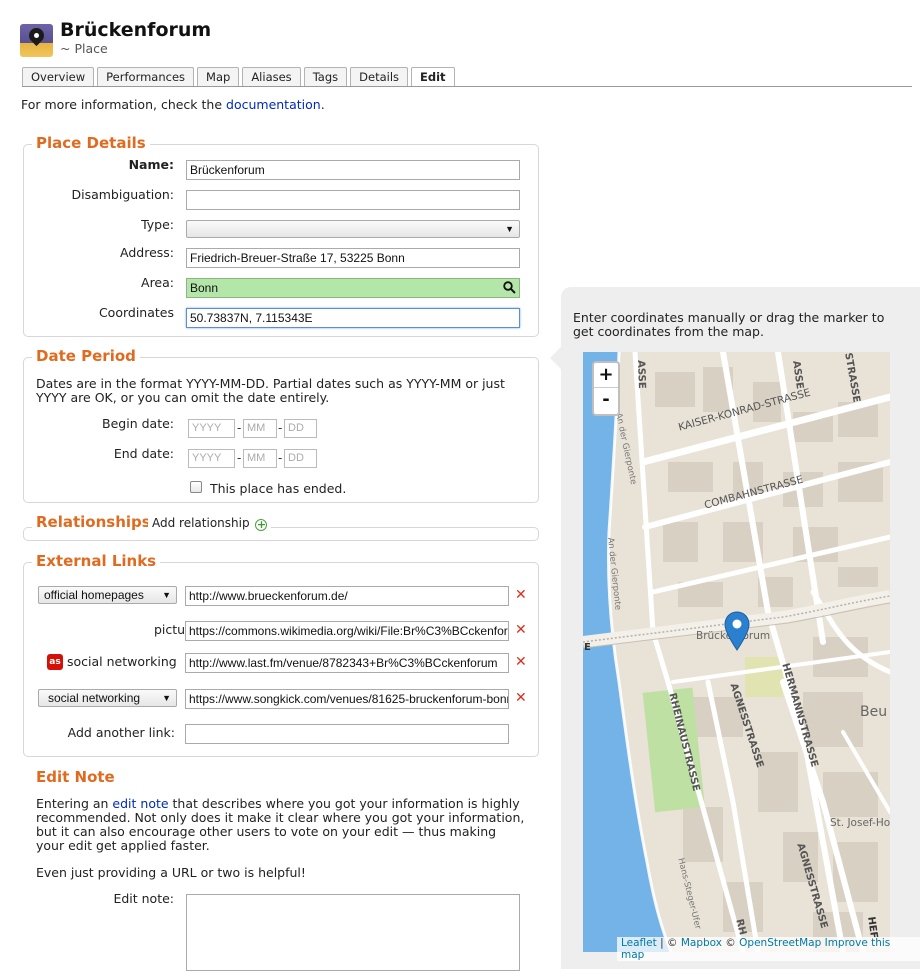  I want to click on mapbox-link: Mapbox, so click(701, 943).